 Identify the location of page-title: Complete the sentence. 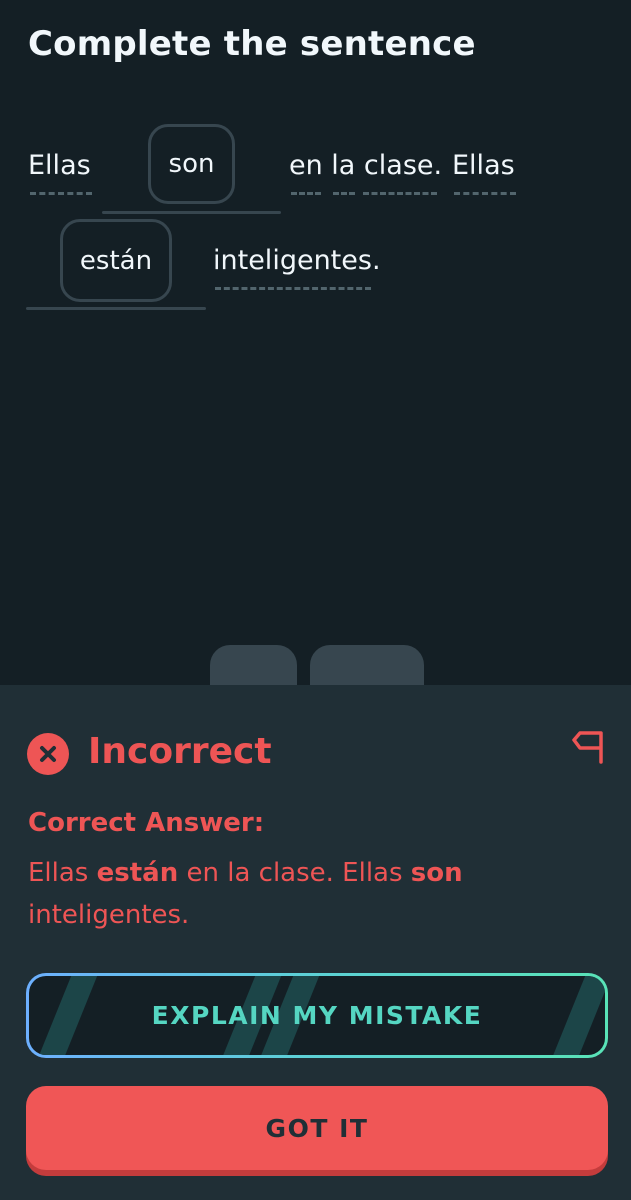
(252, 44).